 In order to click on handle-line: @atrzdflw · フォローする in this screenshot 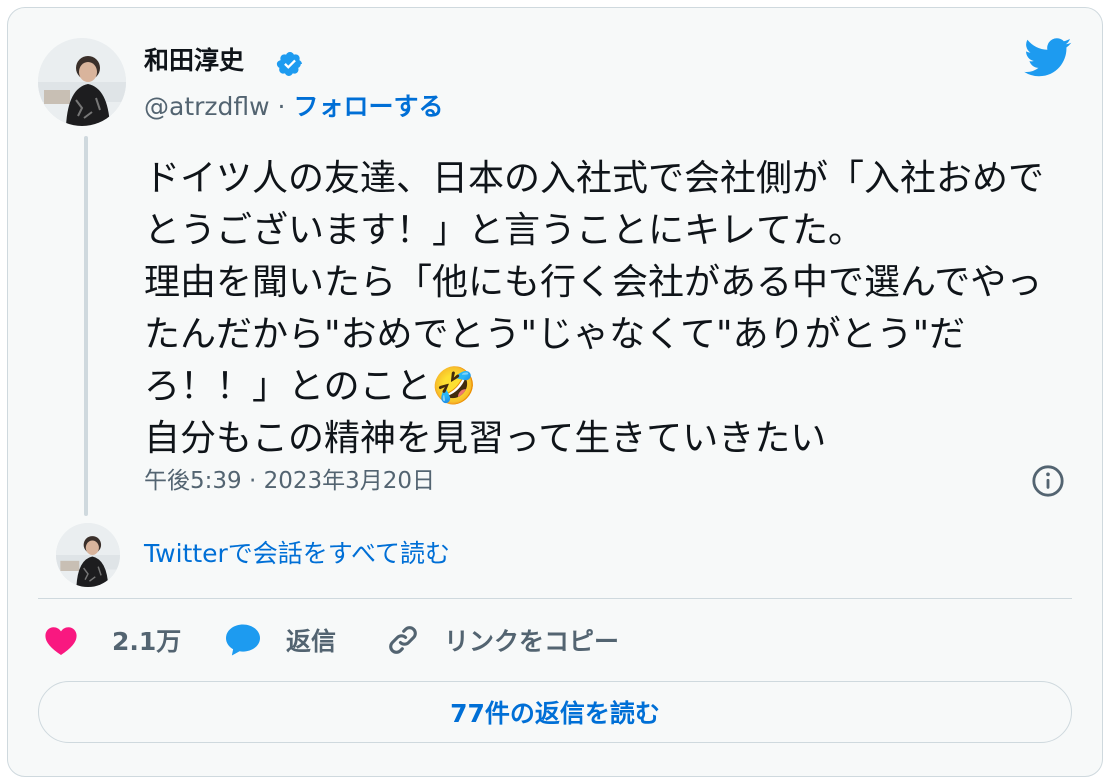, I will do `click(293, 107)`.